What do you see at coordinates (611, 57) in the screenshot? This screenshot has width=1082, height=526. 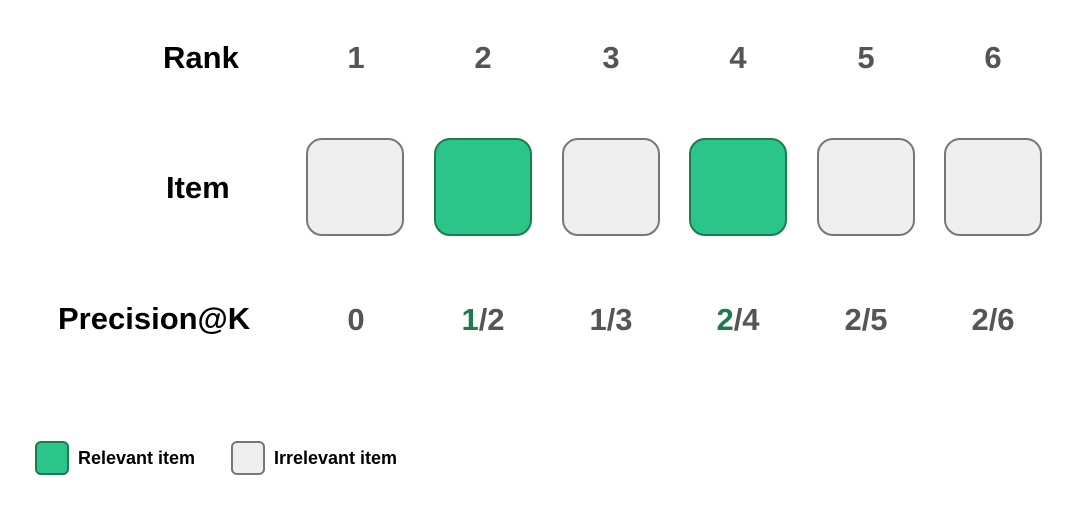 I see `rank-number-3: 3` at bounding box center [611, 57].